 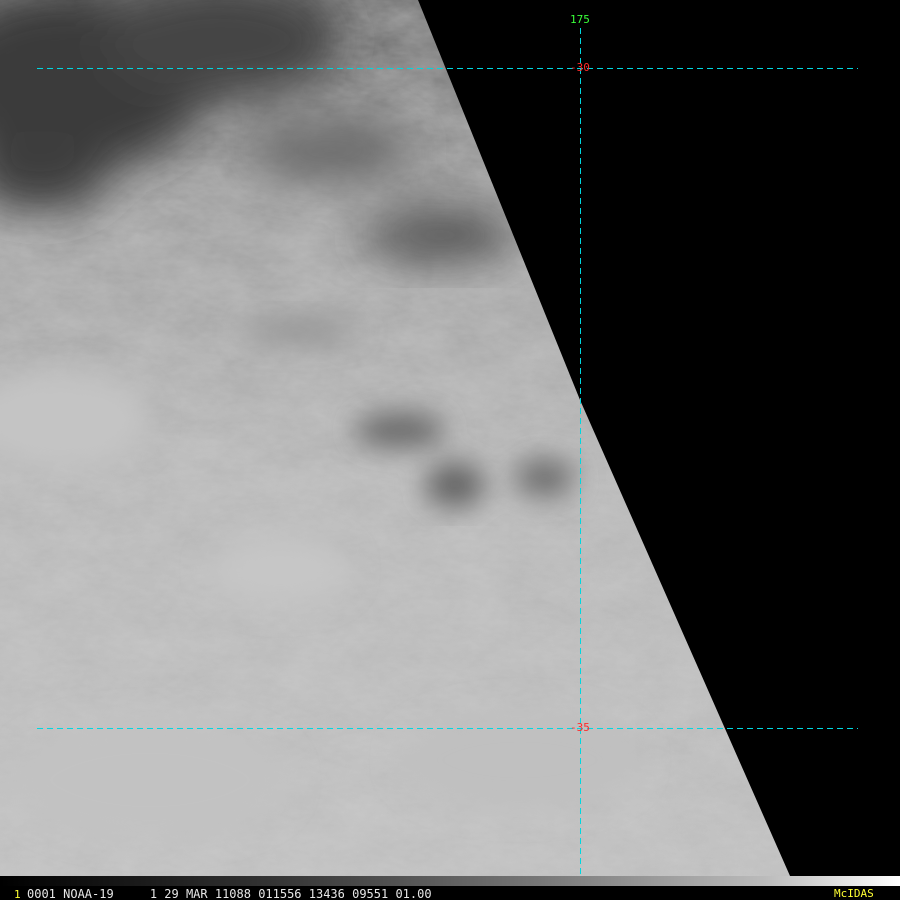 What do you see at coordinates (580, 19) in the screenshot?
I see `longitude-label: 175` at bounding box center [580, 19].